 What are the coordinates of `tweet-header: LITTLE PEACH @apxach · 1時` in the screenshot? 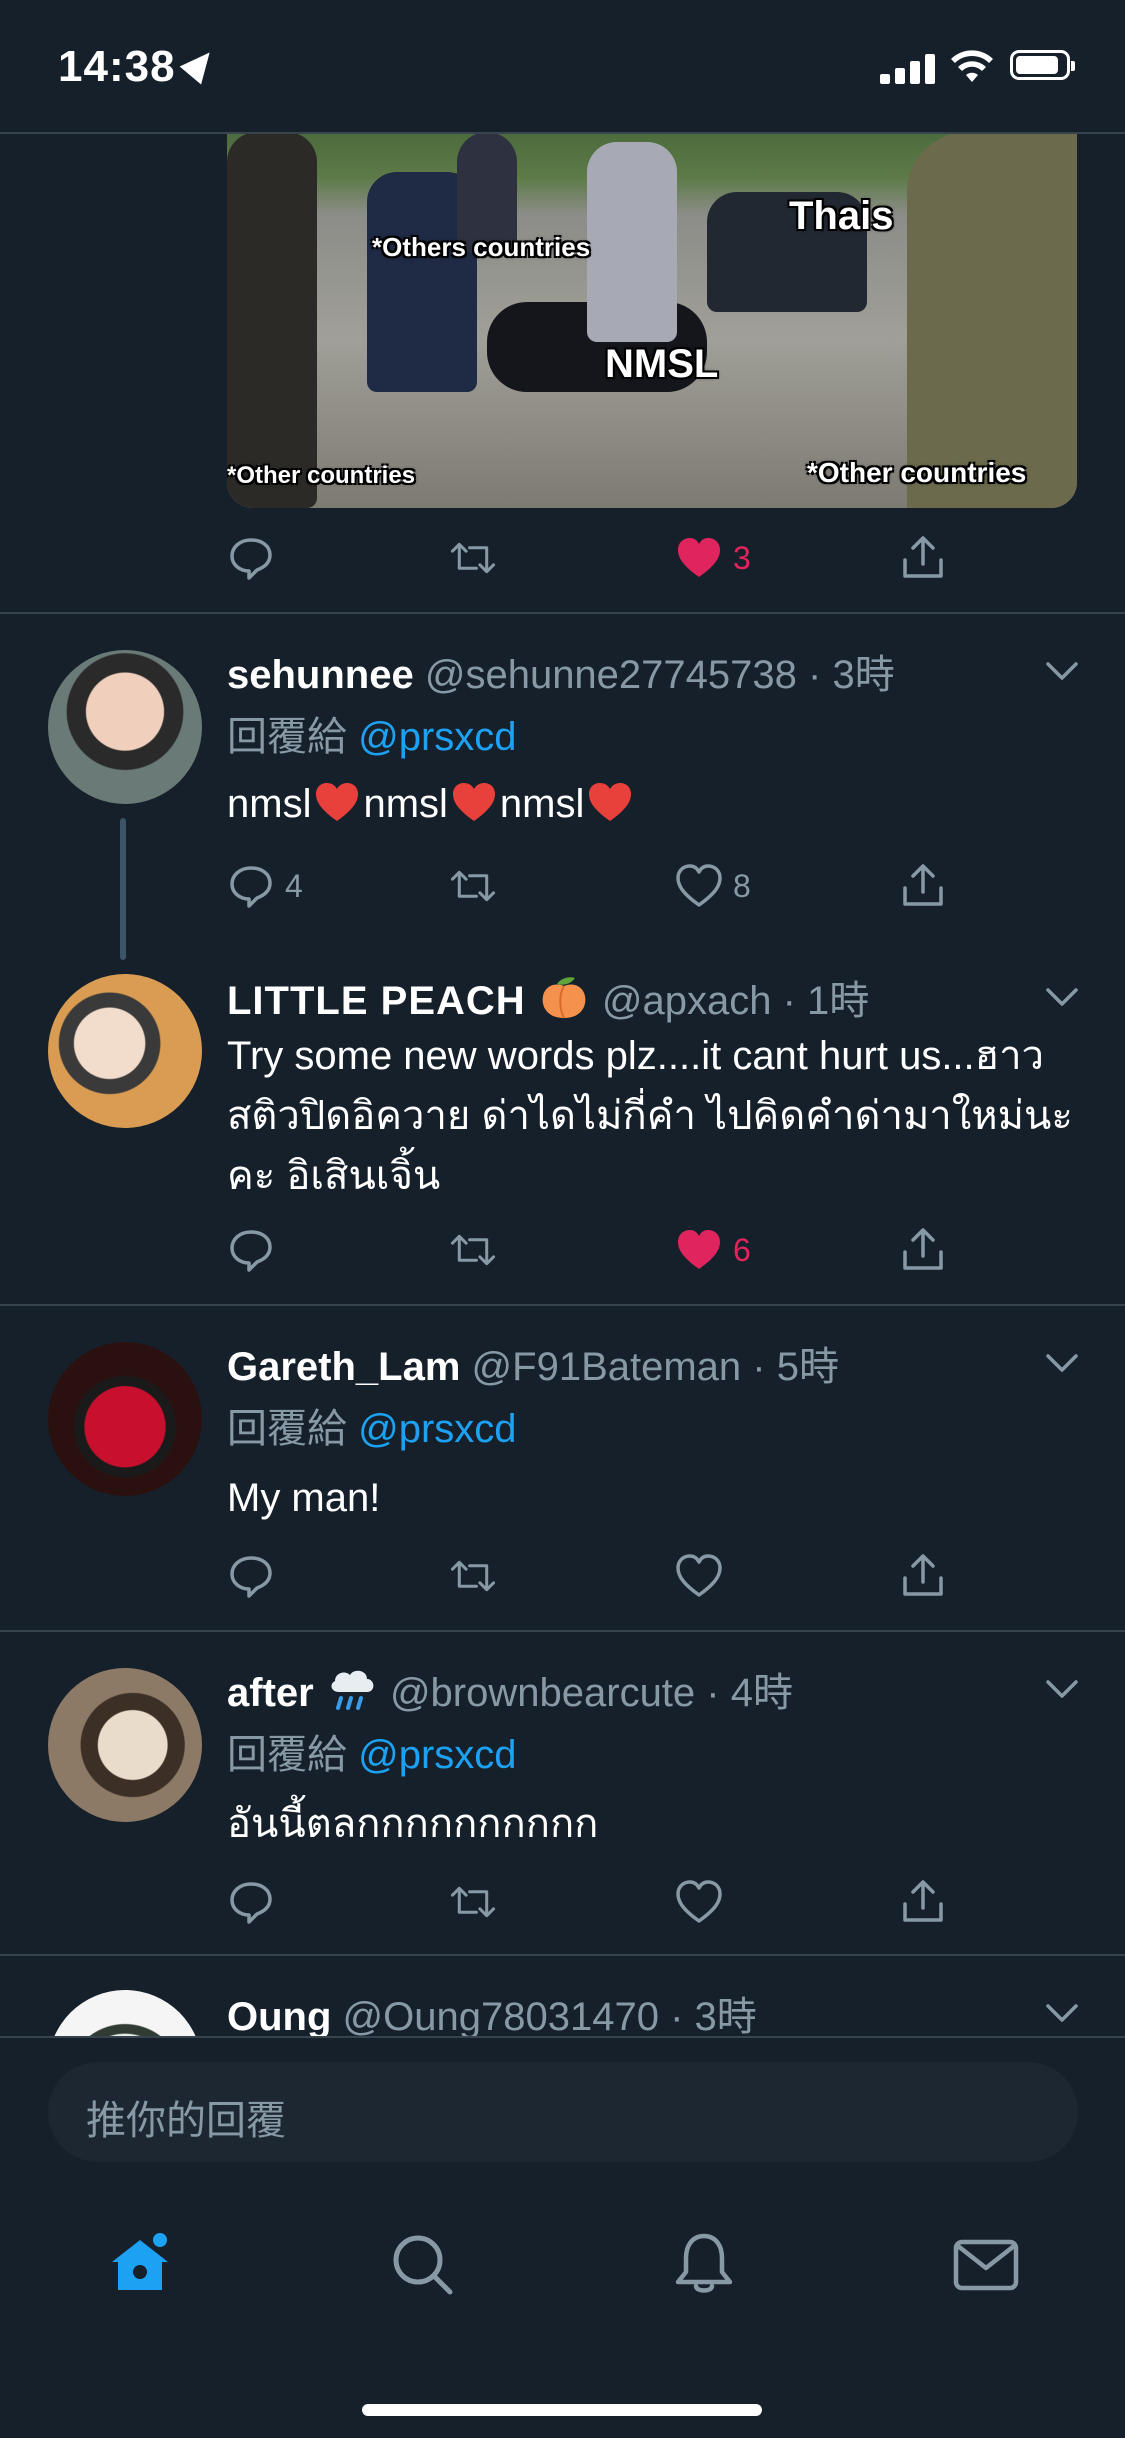 It's located at (548, 997).